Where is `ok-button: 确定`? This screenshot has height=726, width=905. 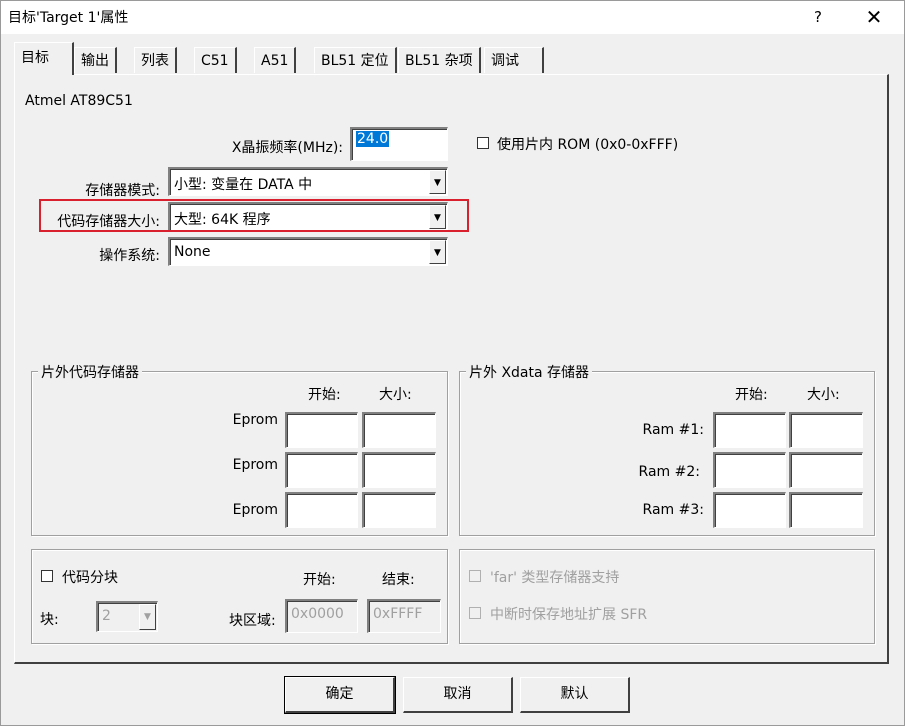
ok-button: 确定 is located at coordinates (340, 695).